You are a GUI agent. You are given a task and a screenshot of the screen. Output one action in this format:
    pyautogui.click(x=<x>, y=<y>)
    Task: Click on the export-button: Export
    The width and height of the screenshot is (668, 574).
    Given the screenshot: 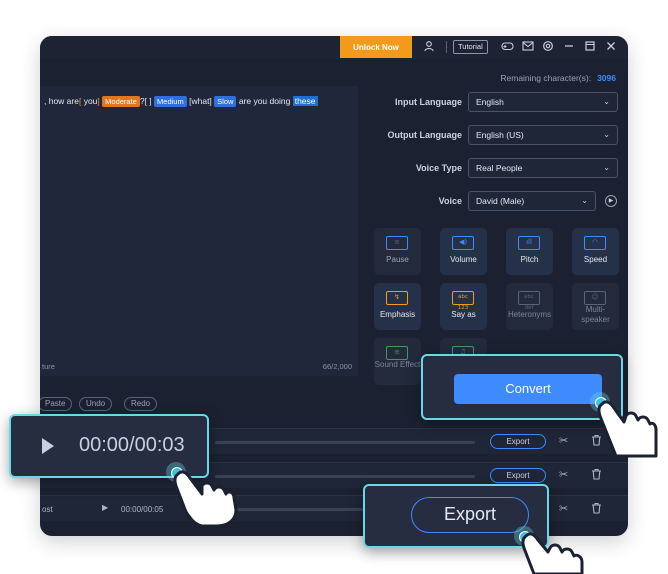 What is the action you would take?
    pyautogui.click(x=470, y=515)
    